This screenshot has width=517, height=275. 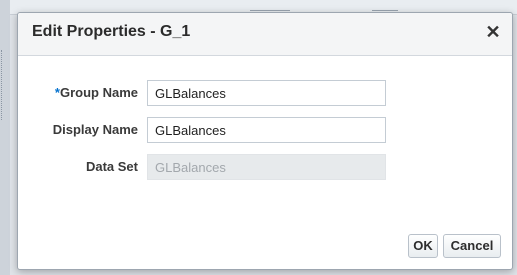 I want to click on dialog-title: Edit Properties - G_1, so click(x=111, y=31).